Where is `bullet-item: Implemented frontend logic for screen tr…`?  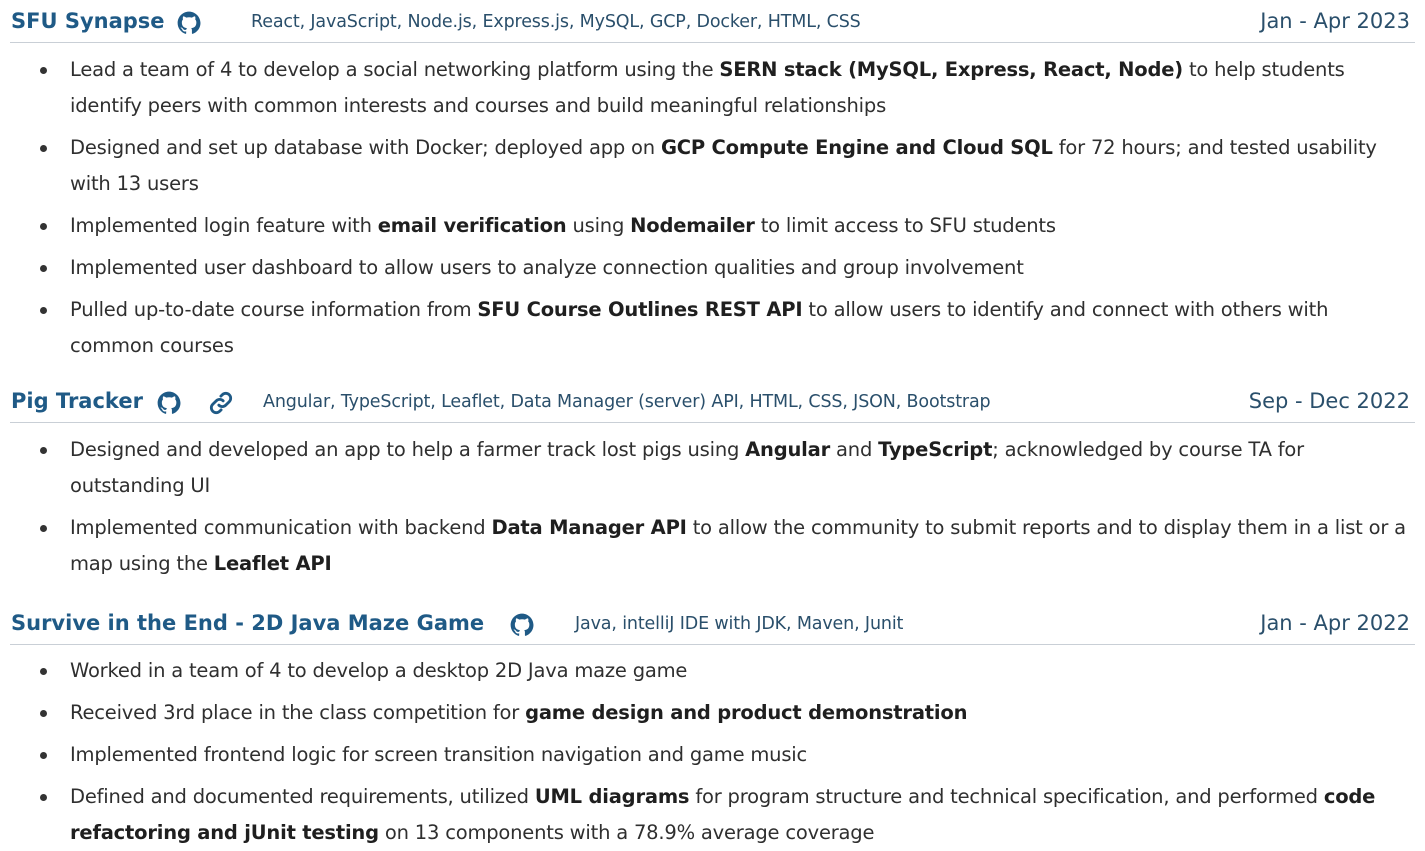
bullet-item: Implemented frontend logic for screen tr… is located at coordinates (712, 755).